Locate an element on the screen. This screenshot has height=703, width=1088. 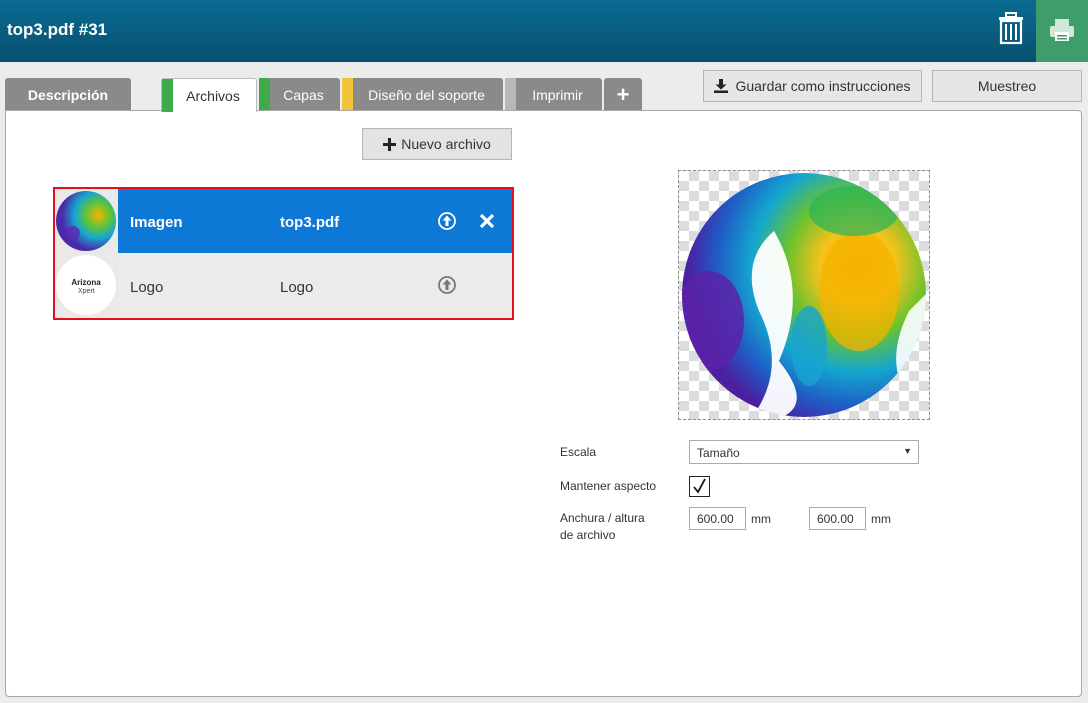
tab-capas: Capas is located at coordinates (299, 94).